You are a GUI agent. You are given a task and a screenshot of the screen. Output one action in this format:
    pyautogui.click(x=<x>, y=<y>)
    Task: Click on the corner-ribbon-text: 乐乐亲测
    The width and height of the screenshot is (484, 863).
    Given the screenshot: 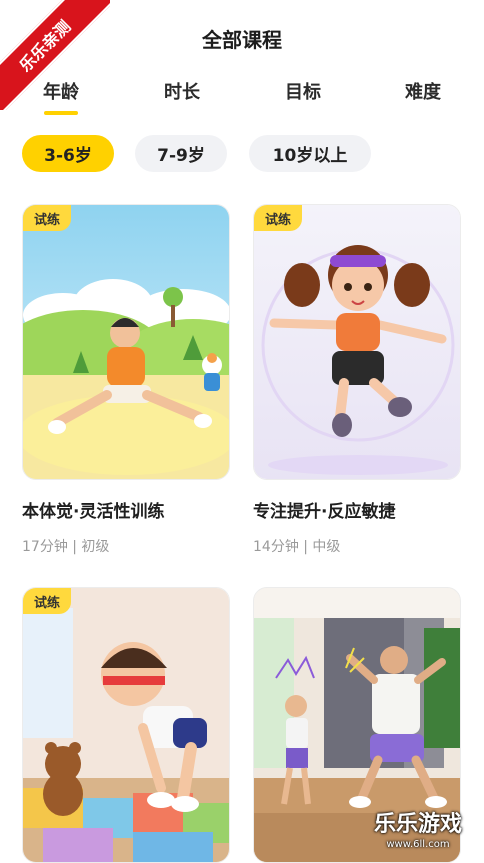 What is the action you would take?
    pyautogui.click(x=55, y=55)
    